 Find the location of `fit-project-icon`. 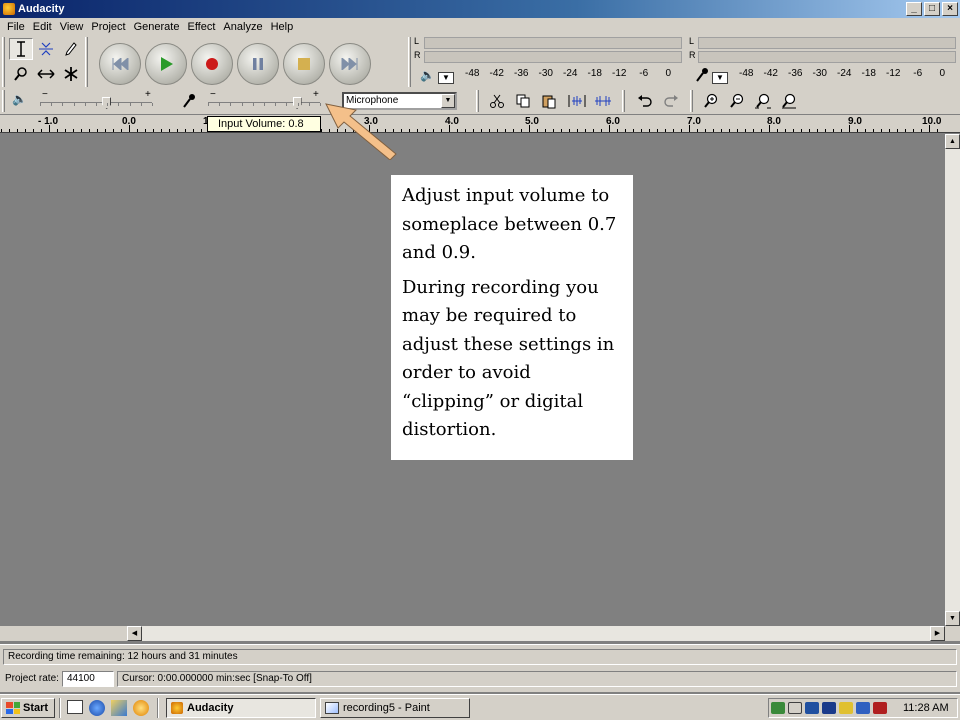

fit-project-icon is located at coordinates (789, 101).